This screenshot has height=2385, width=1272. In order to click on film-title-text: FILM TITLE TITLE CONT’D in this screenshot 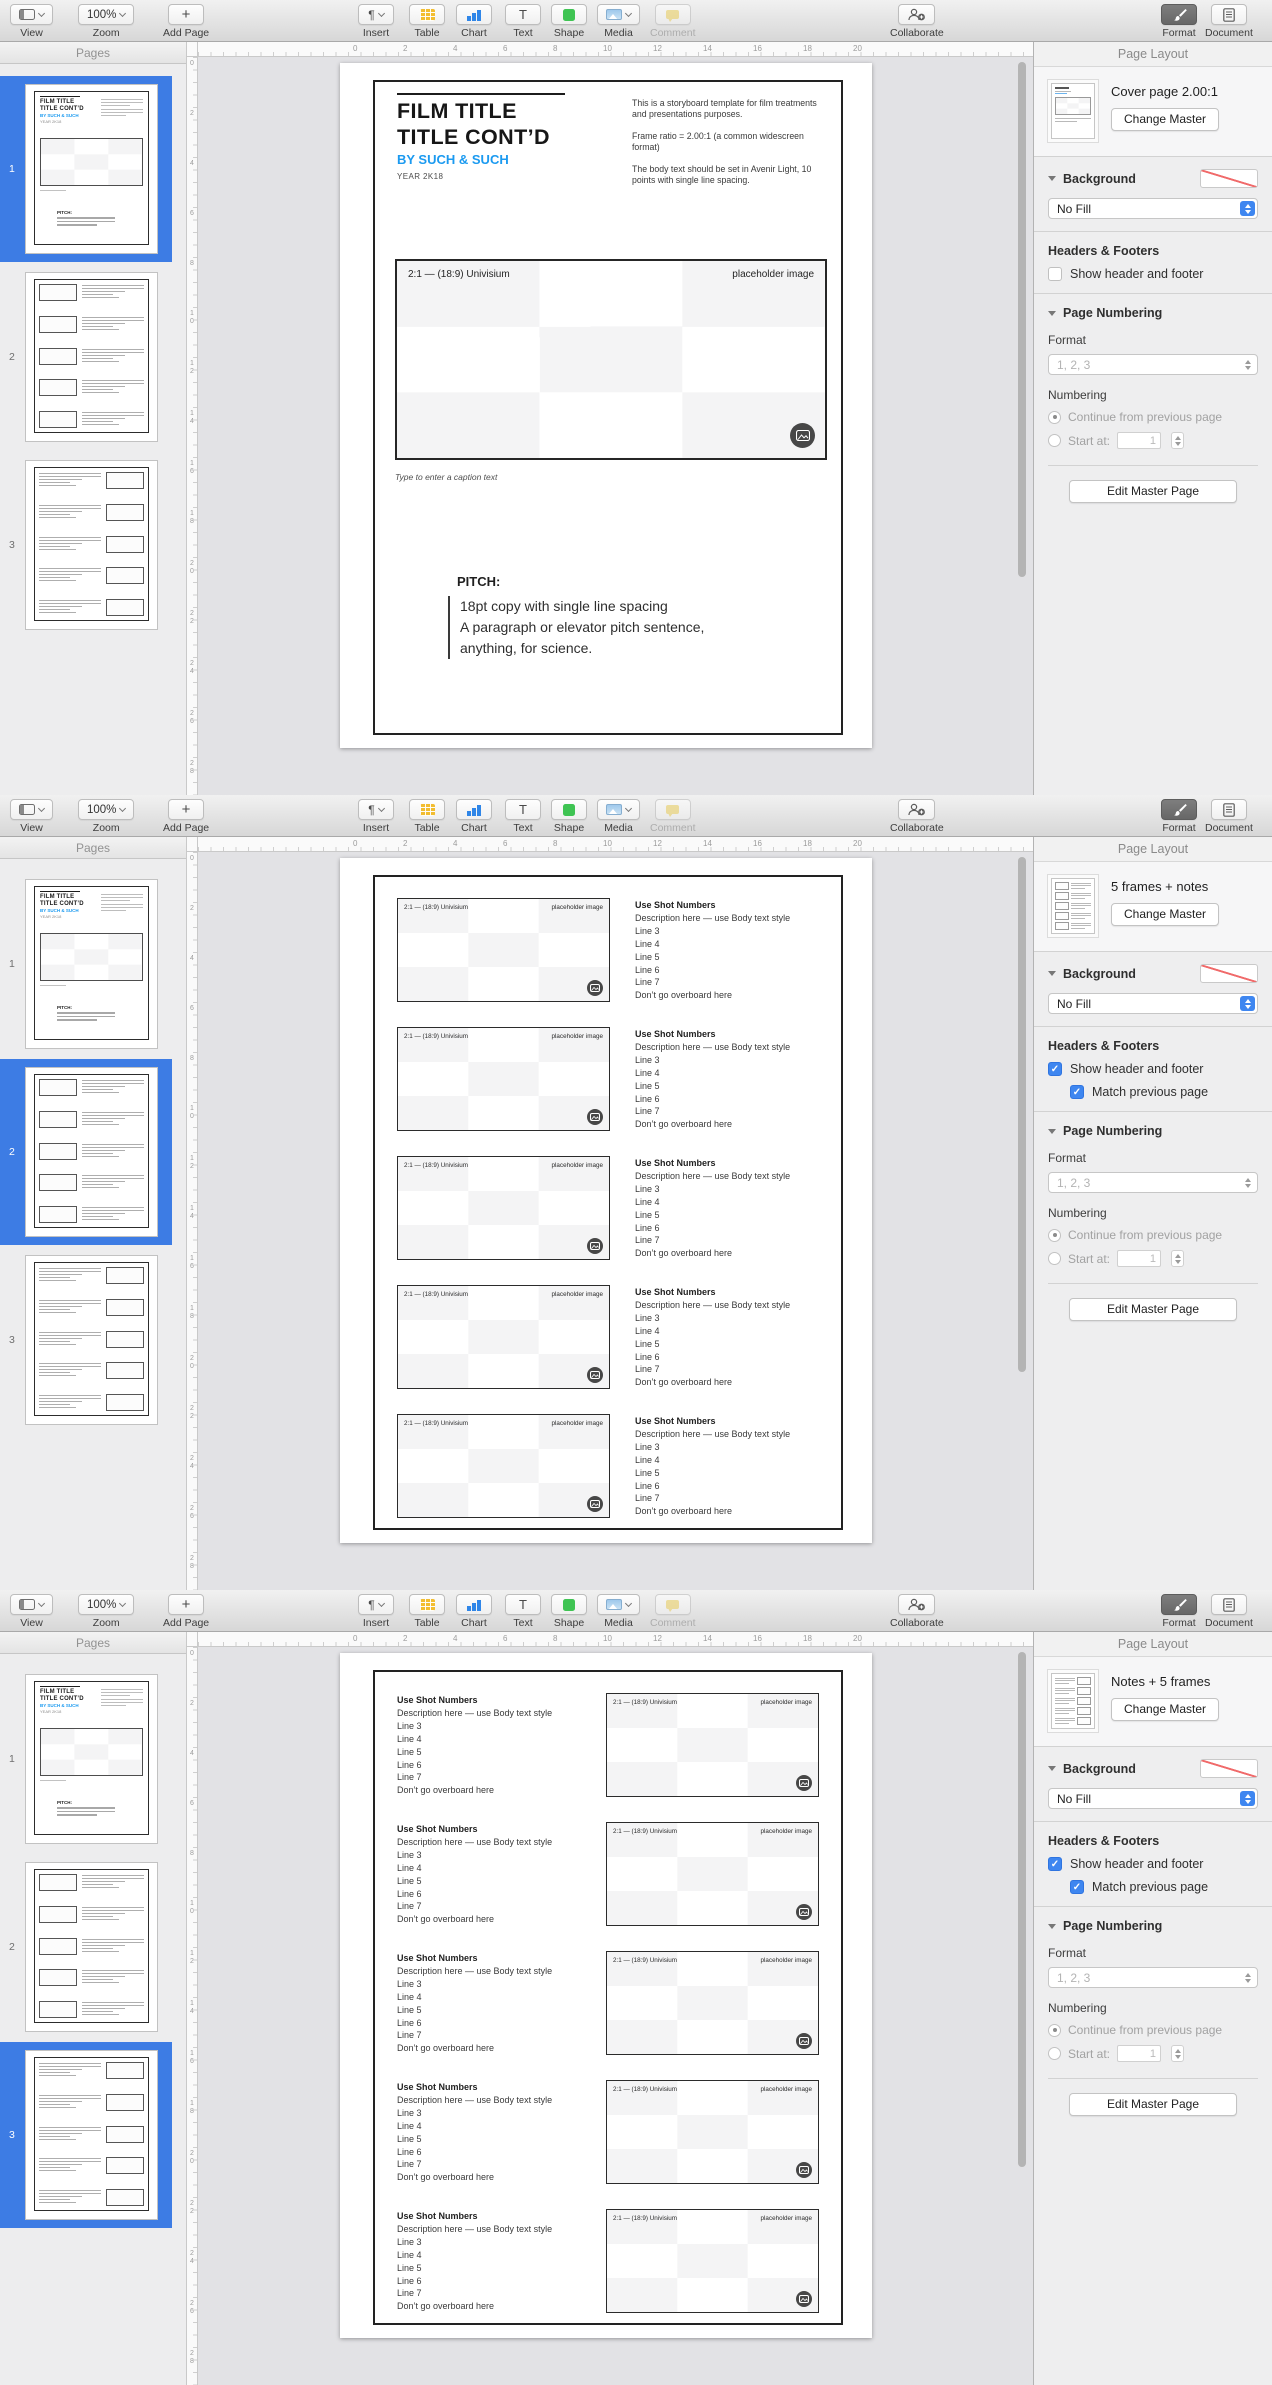, I will do `click(473, 124)`.